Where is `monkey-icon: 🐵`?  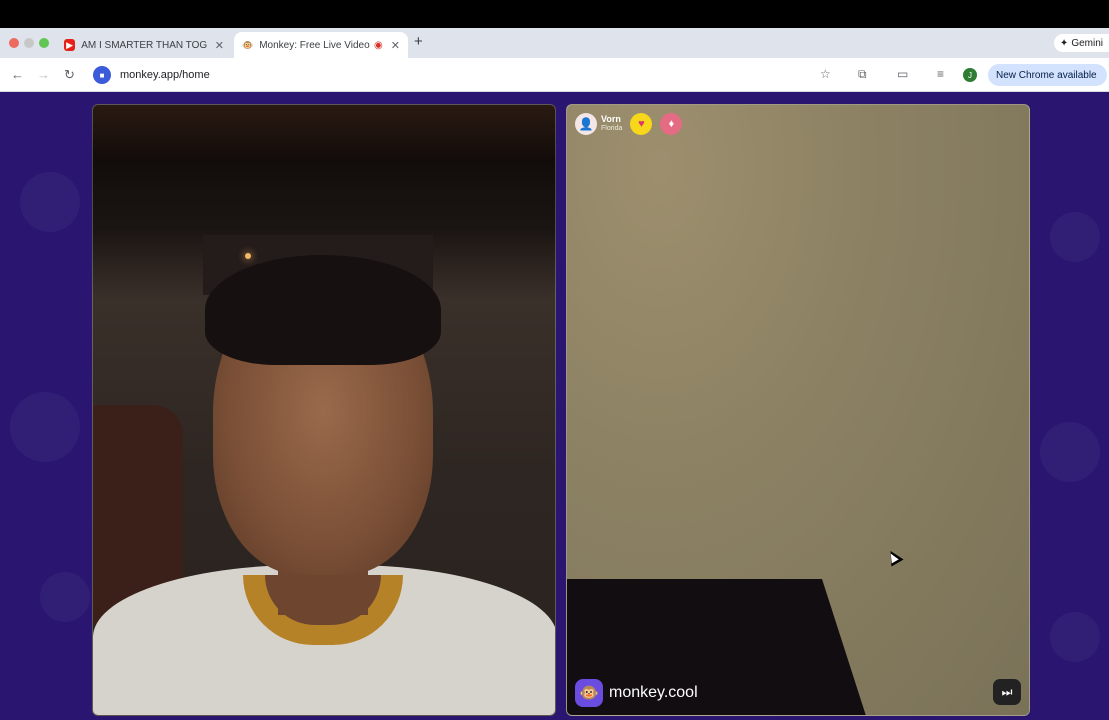
monkey-icon: 🐵 is located at coordinates (248, 44).